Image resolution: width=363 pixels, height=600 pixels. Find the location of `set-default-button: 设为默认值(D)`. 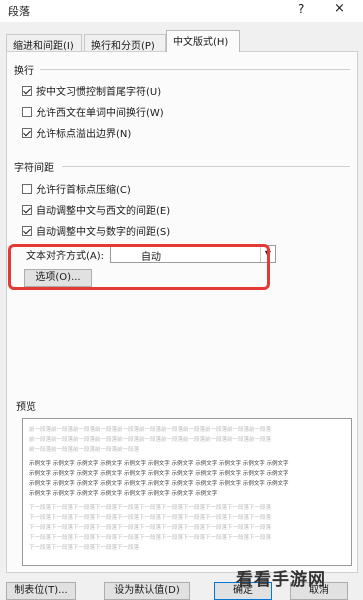

set-default-button: 设为默认值(D) is located at coordinates (147, 591).